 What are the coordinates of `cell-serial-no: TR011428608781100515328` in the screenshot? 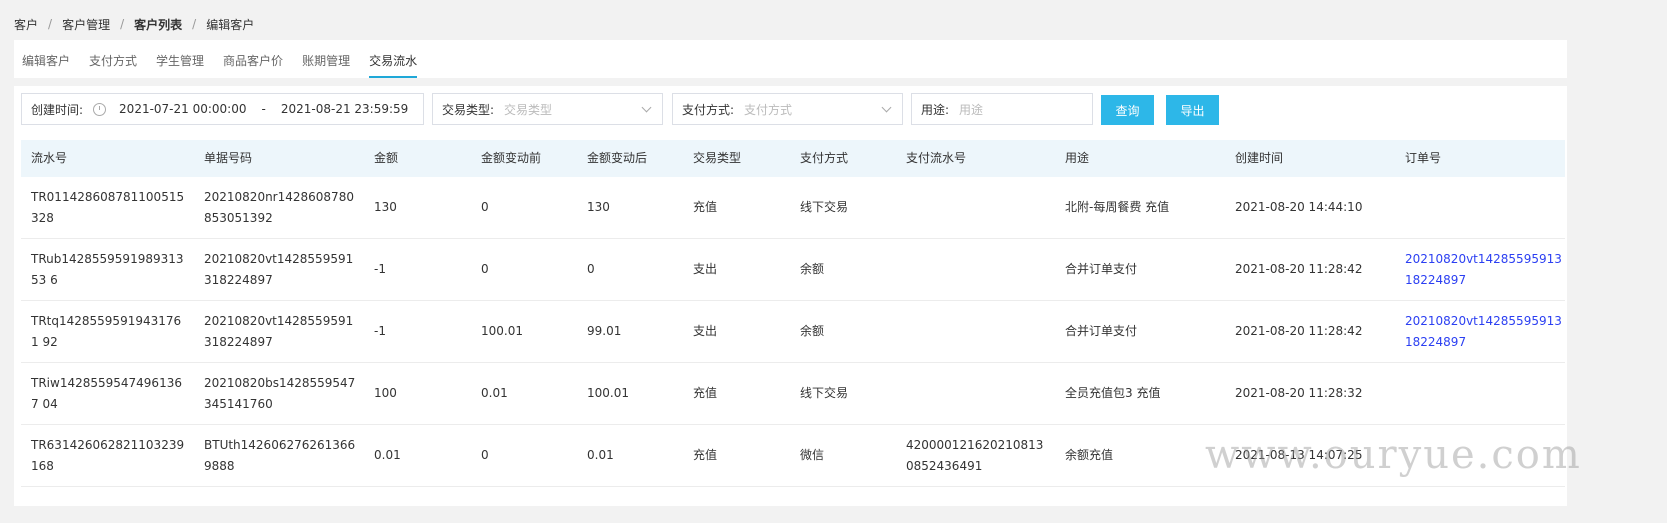 It's located at (108, 207).